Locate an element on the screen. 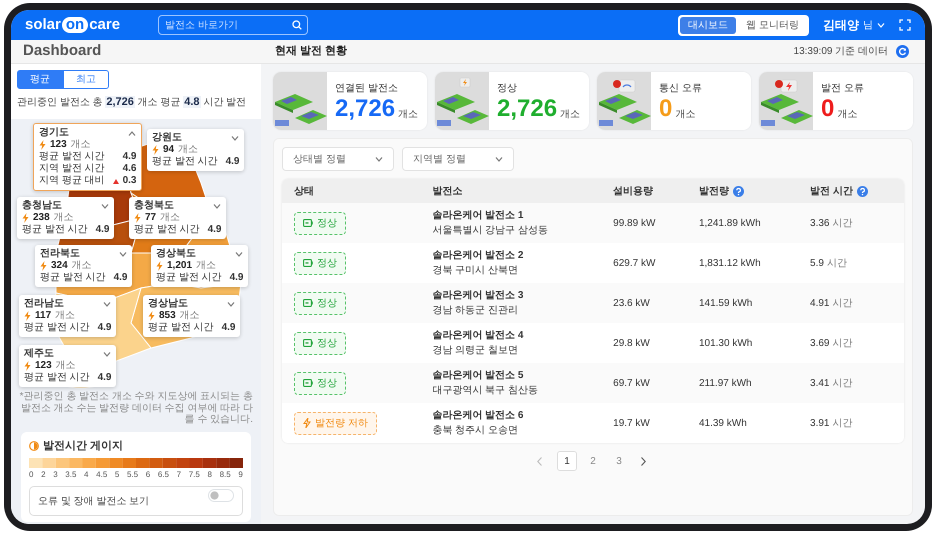 The image size is (936, 534). search-field: 발전소 바로가기 is located at coordinates (233, 25).